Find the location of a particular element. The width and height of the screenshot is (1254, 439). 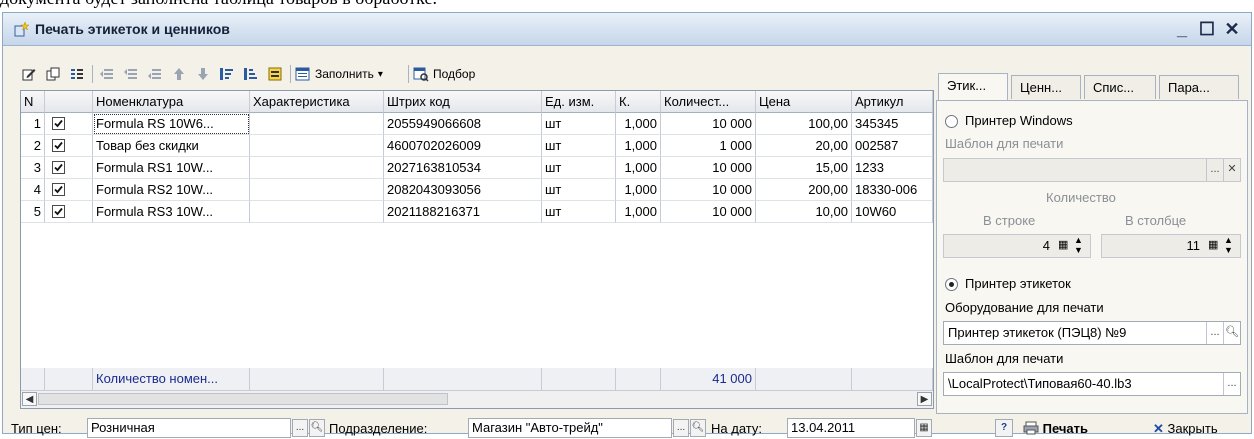

column-header: Артикул is located at coordinates (892, 102).